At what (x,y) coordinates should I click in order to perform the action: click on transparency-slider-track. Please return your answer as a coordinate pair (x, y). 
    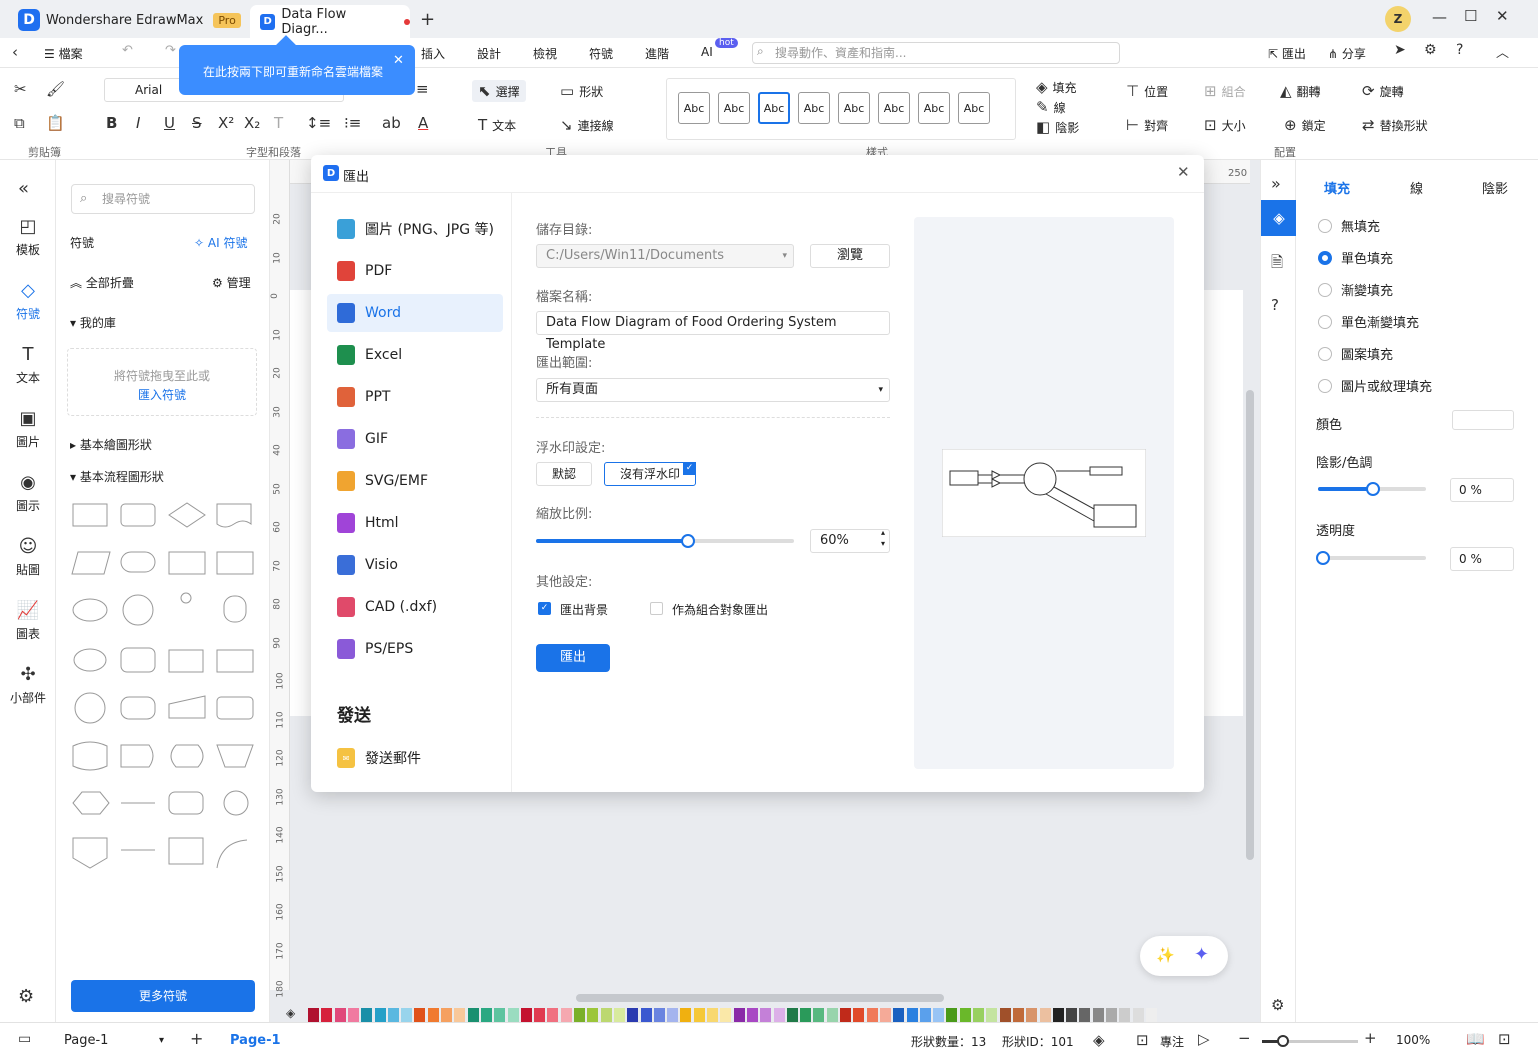
    Looking at the image, I should click on (1372, 558).